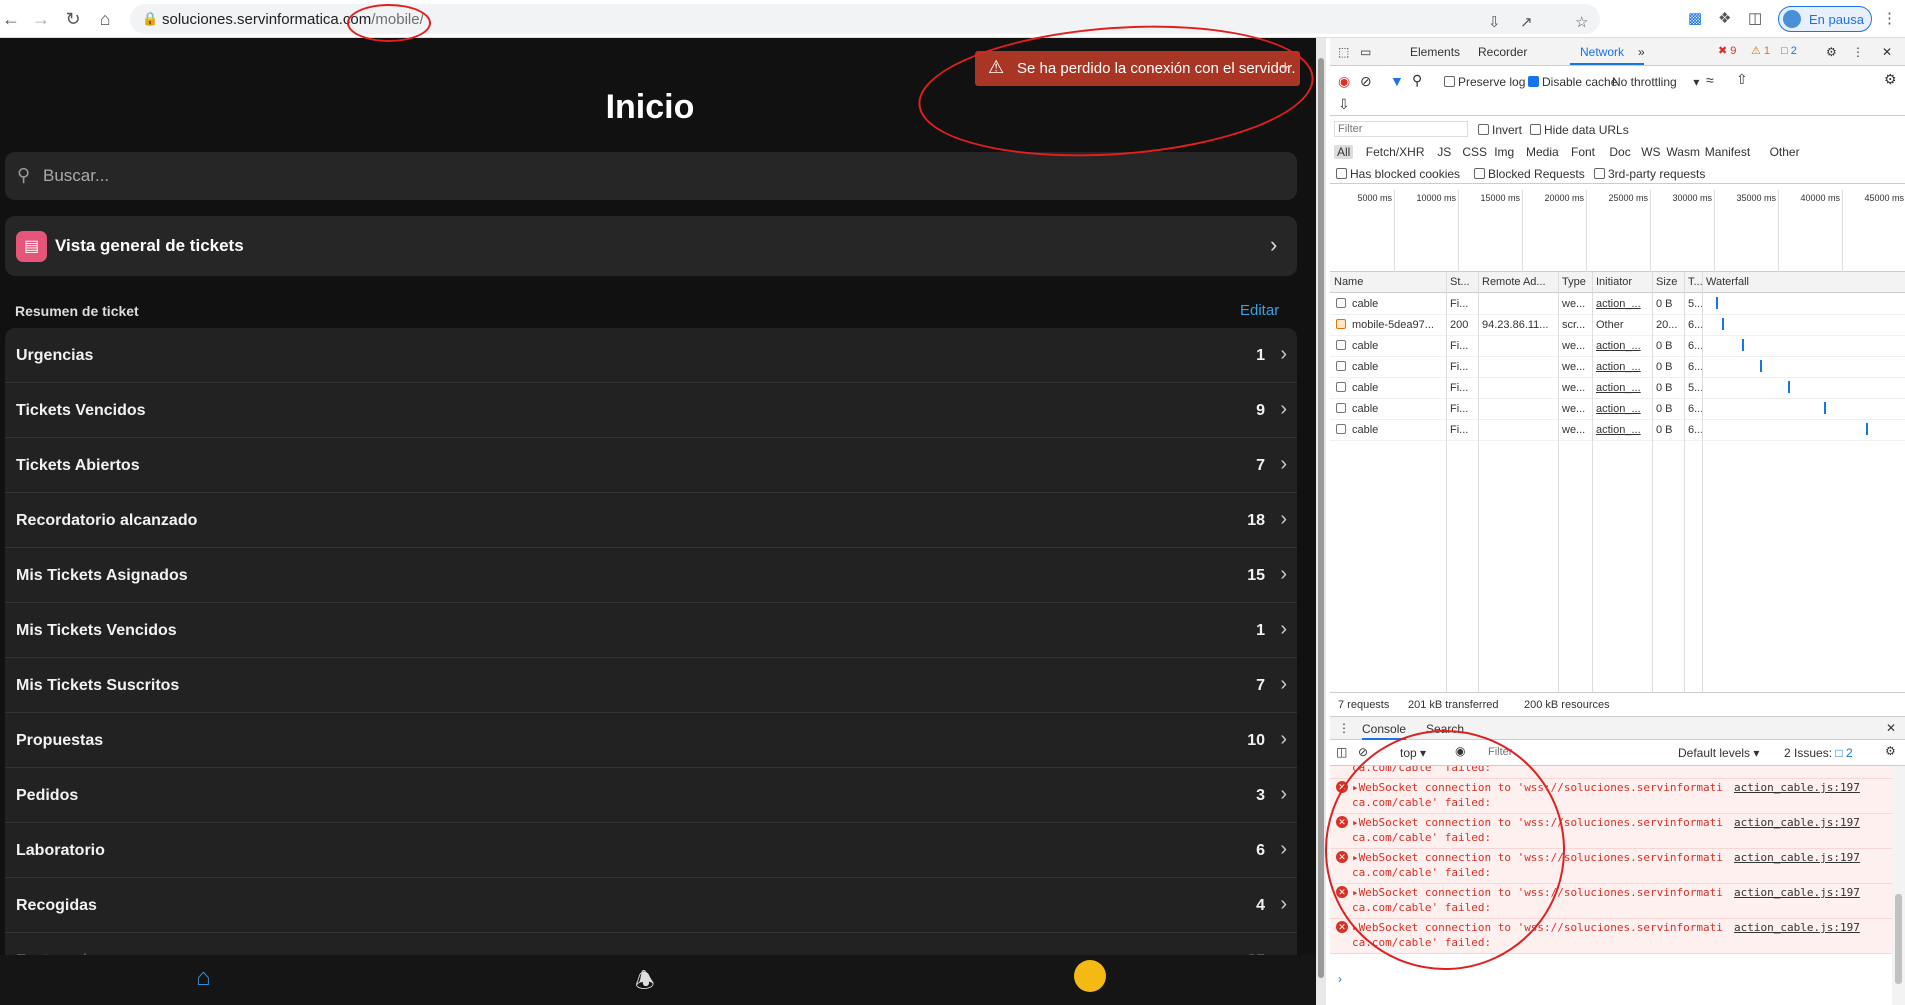 The image size is (1905, 1005). Describe the element at coordinates (1641, 52) in the screenshot. I see `more-tabs-icon: »` at that location.